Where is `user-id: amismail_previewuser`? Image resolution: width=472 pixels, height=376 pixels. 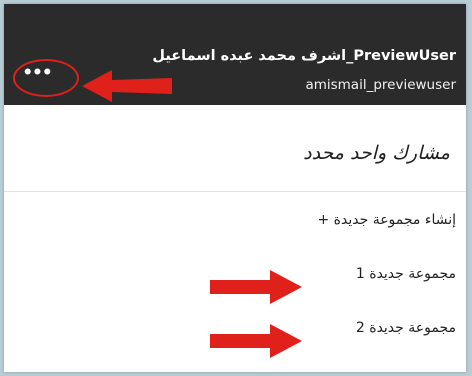 user-id: amismail_previewuser is located at coordinates (380, 85).